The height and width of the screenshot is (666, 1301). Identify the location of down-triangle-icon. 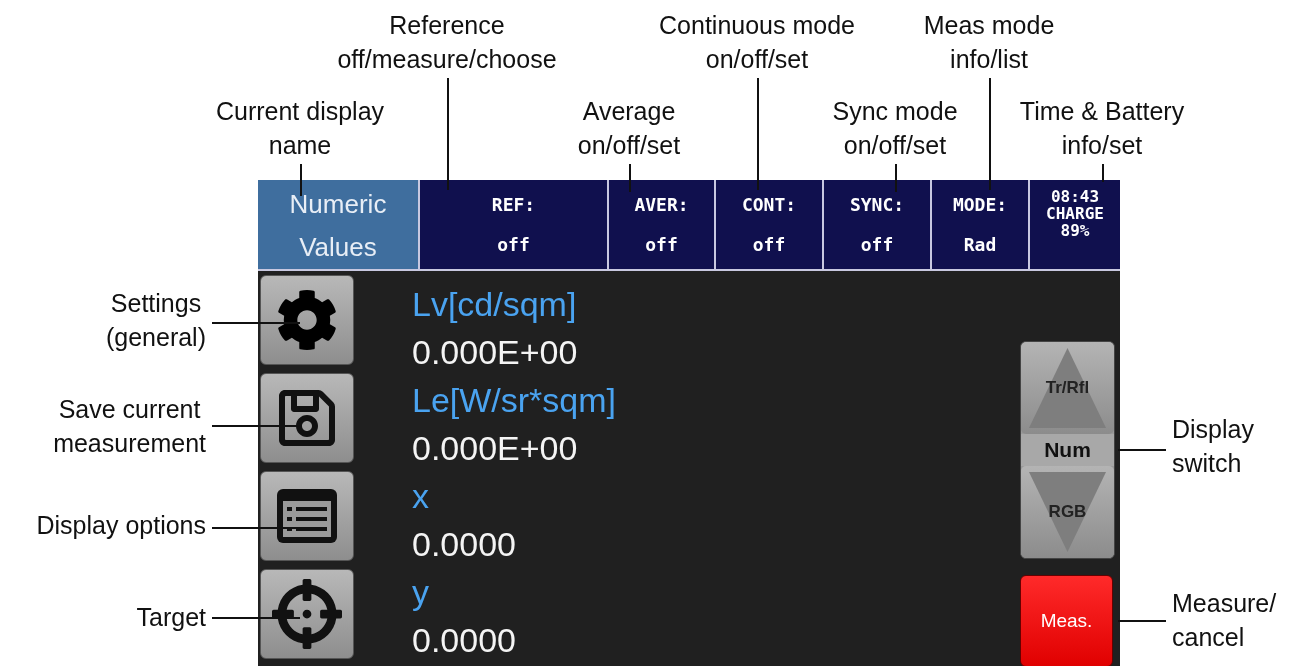
(1067, 512).